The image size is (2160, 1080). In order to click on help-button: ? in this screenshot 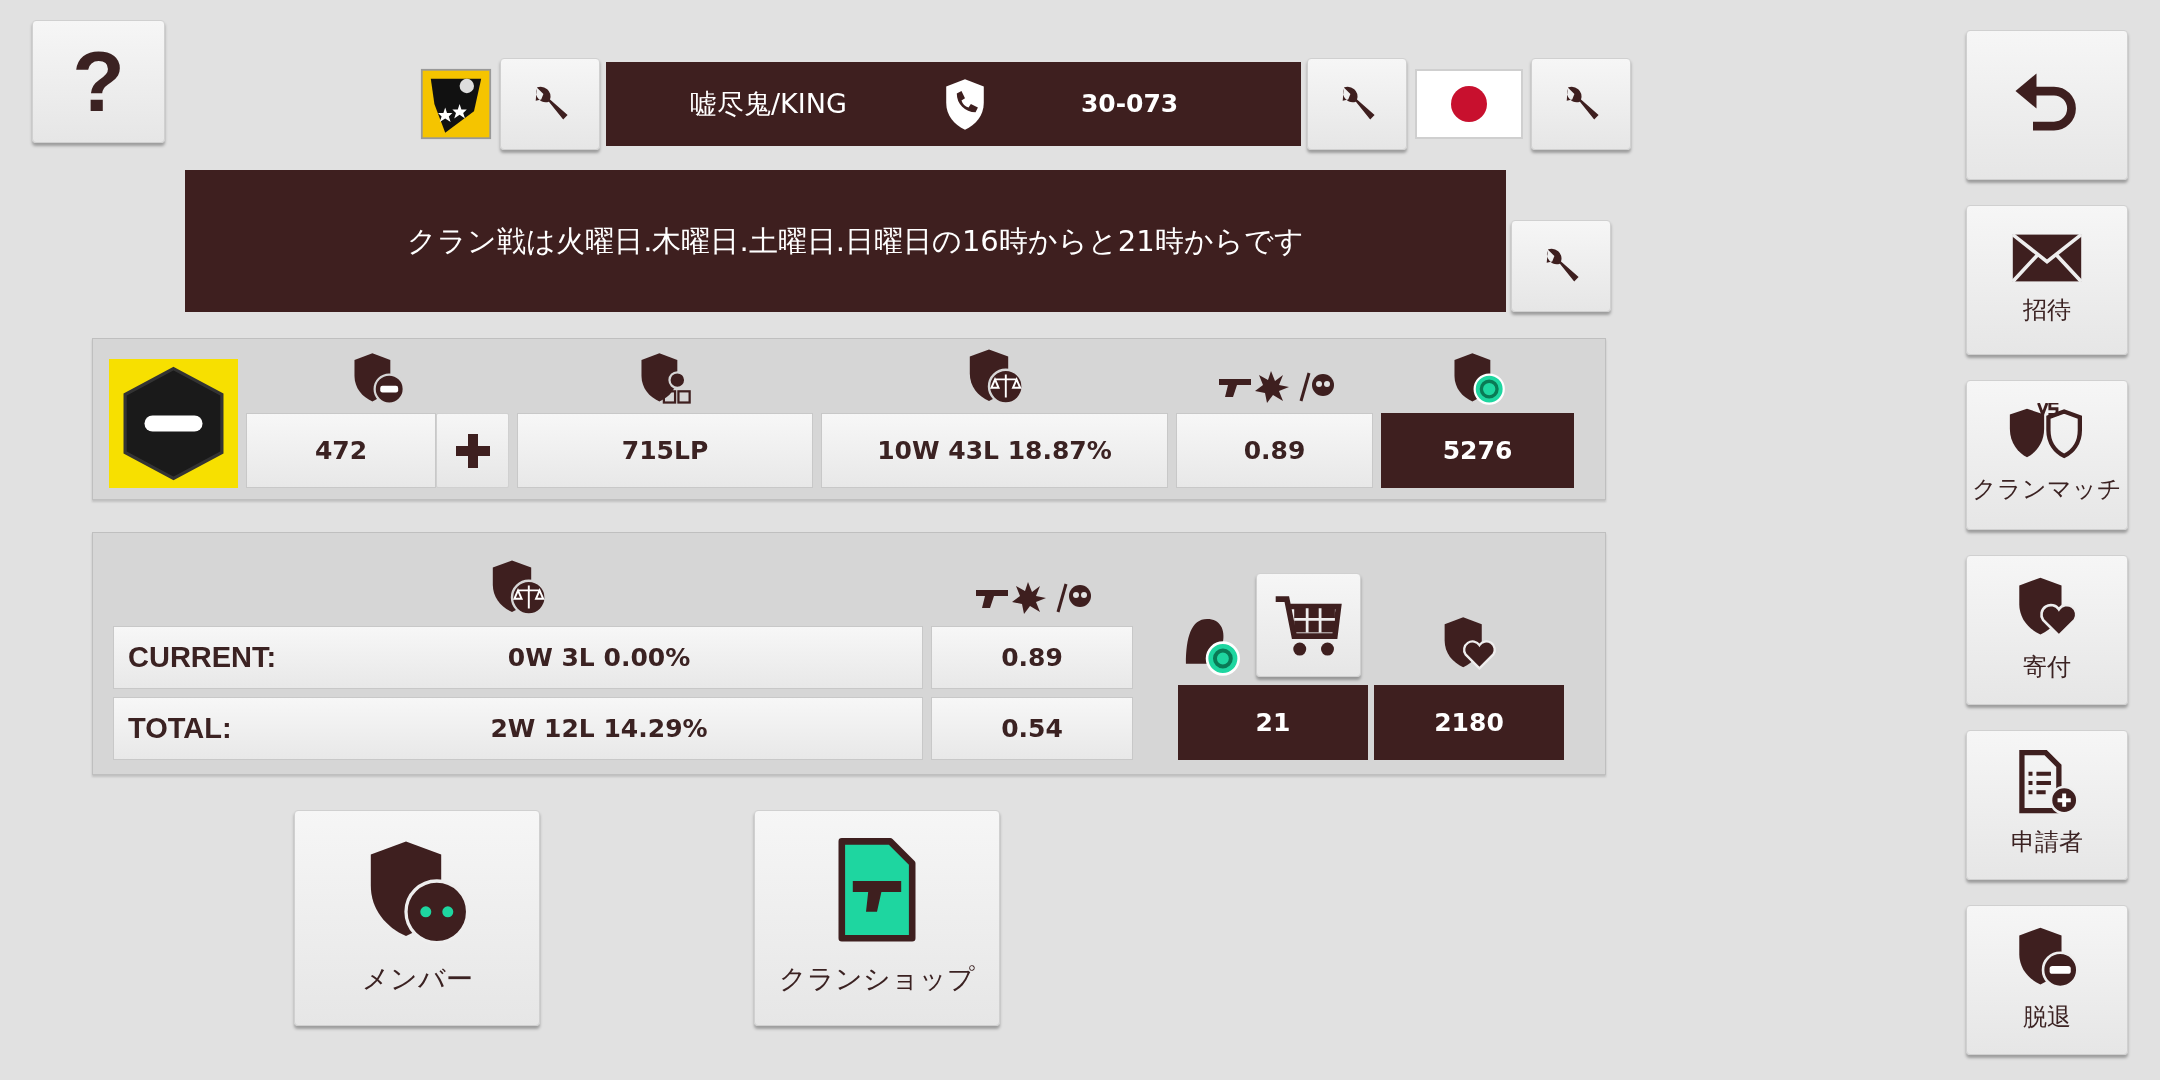, I will do `click(98, 81)`.